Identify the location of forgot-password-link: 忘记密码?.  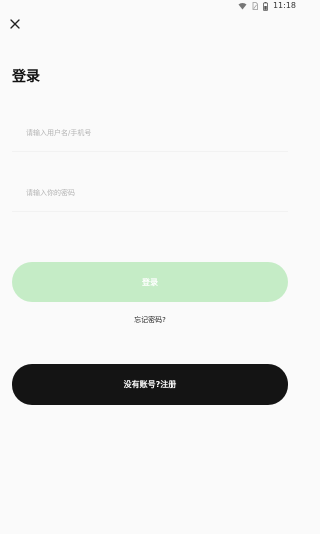
(150, 320).